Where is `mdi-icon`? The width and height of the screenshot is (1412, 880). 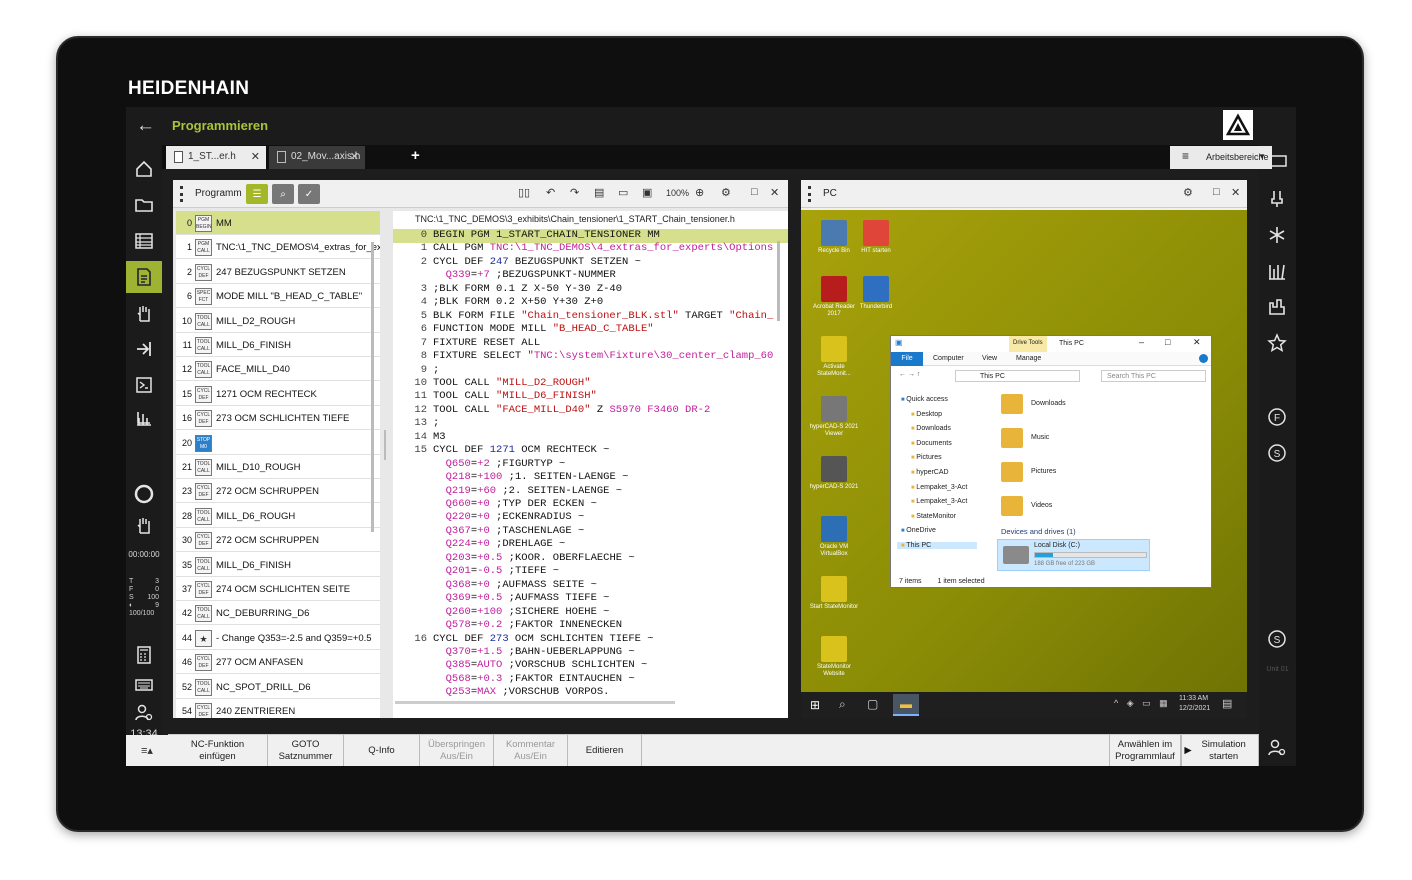 mdi-icon is located at coordinates (144, 385).